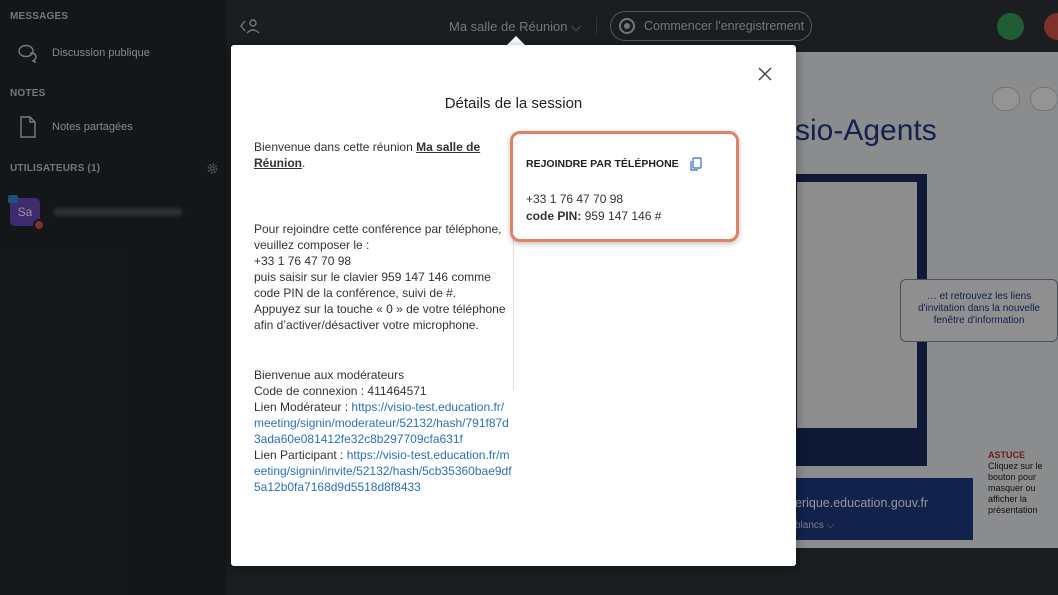 This screenshot has height=595, width=1058. I want to click on phone-box-pin: code PIN: 959 147 146 #, so click(593, 216).